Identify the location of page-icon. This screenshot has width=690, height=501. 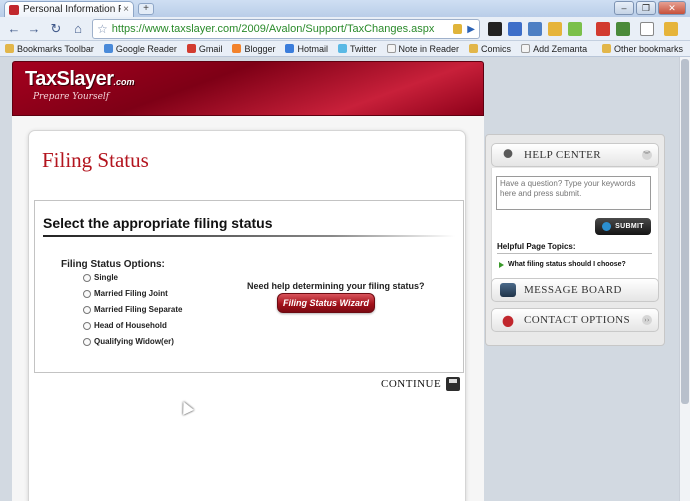
(526, 48).